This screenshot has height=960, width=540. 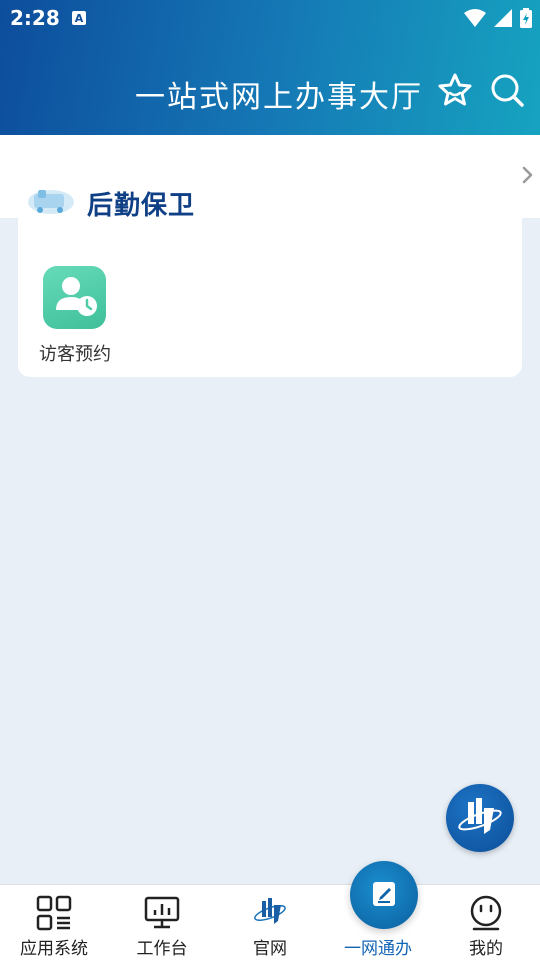 I want to click on tab-official-site: 官网, so click(x=270, y=922).